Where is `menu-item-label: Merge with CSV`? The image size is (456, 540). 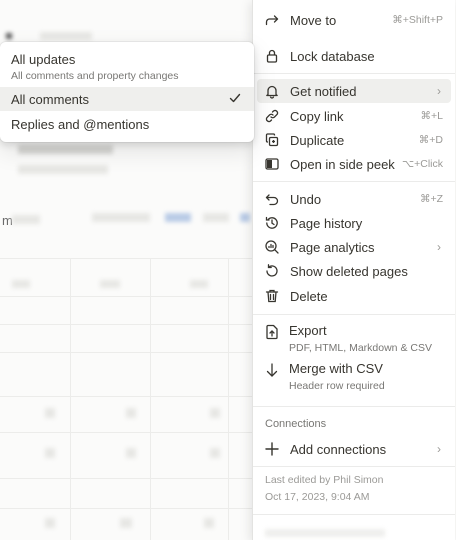 menu-item-label: Merge with CSV is located at coordinates (336, 368).